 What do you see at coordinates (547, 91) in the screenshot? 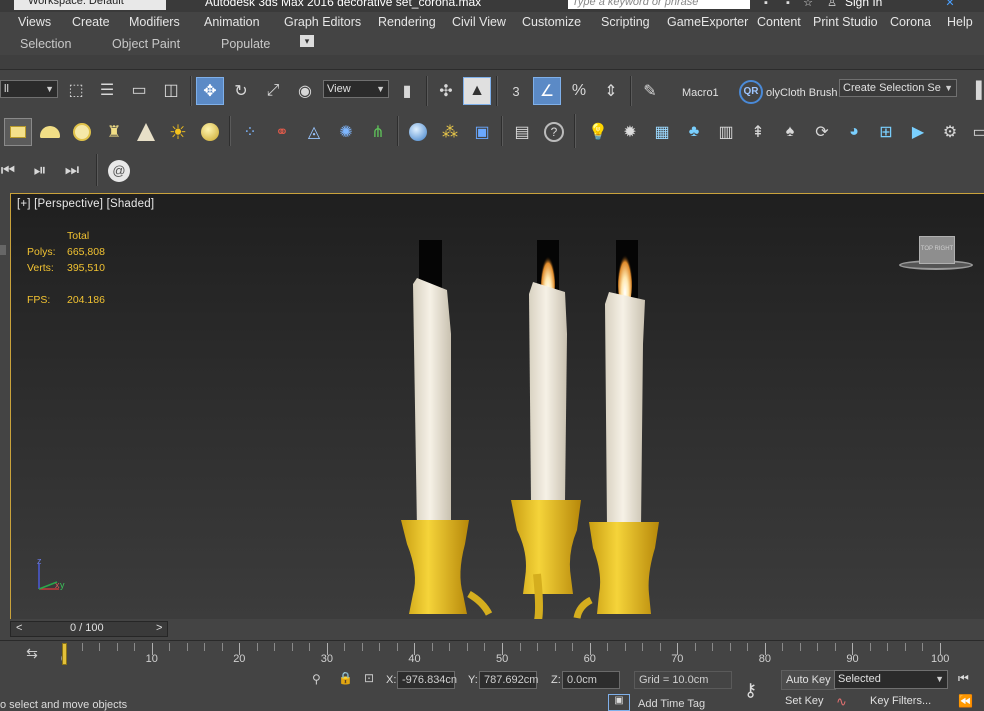
I see `angle-snap-icon: ∠` at bounding box center [547, 91].